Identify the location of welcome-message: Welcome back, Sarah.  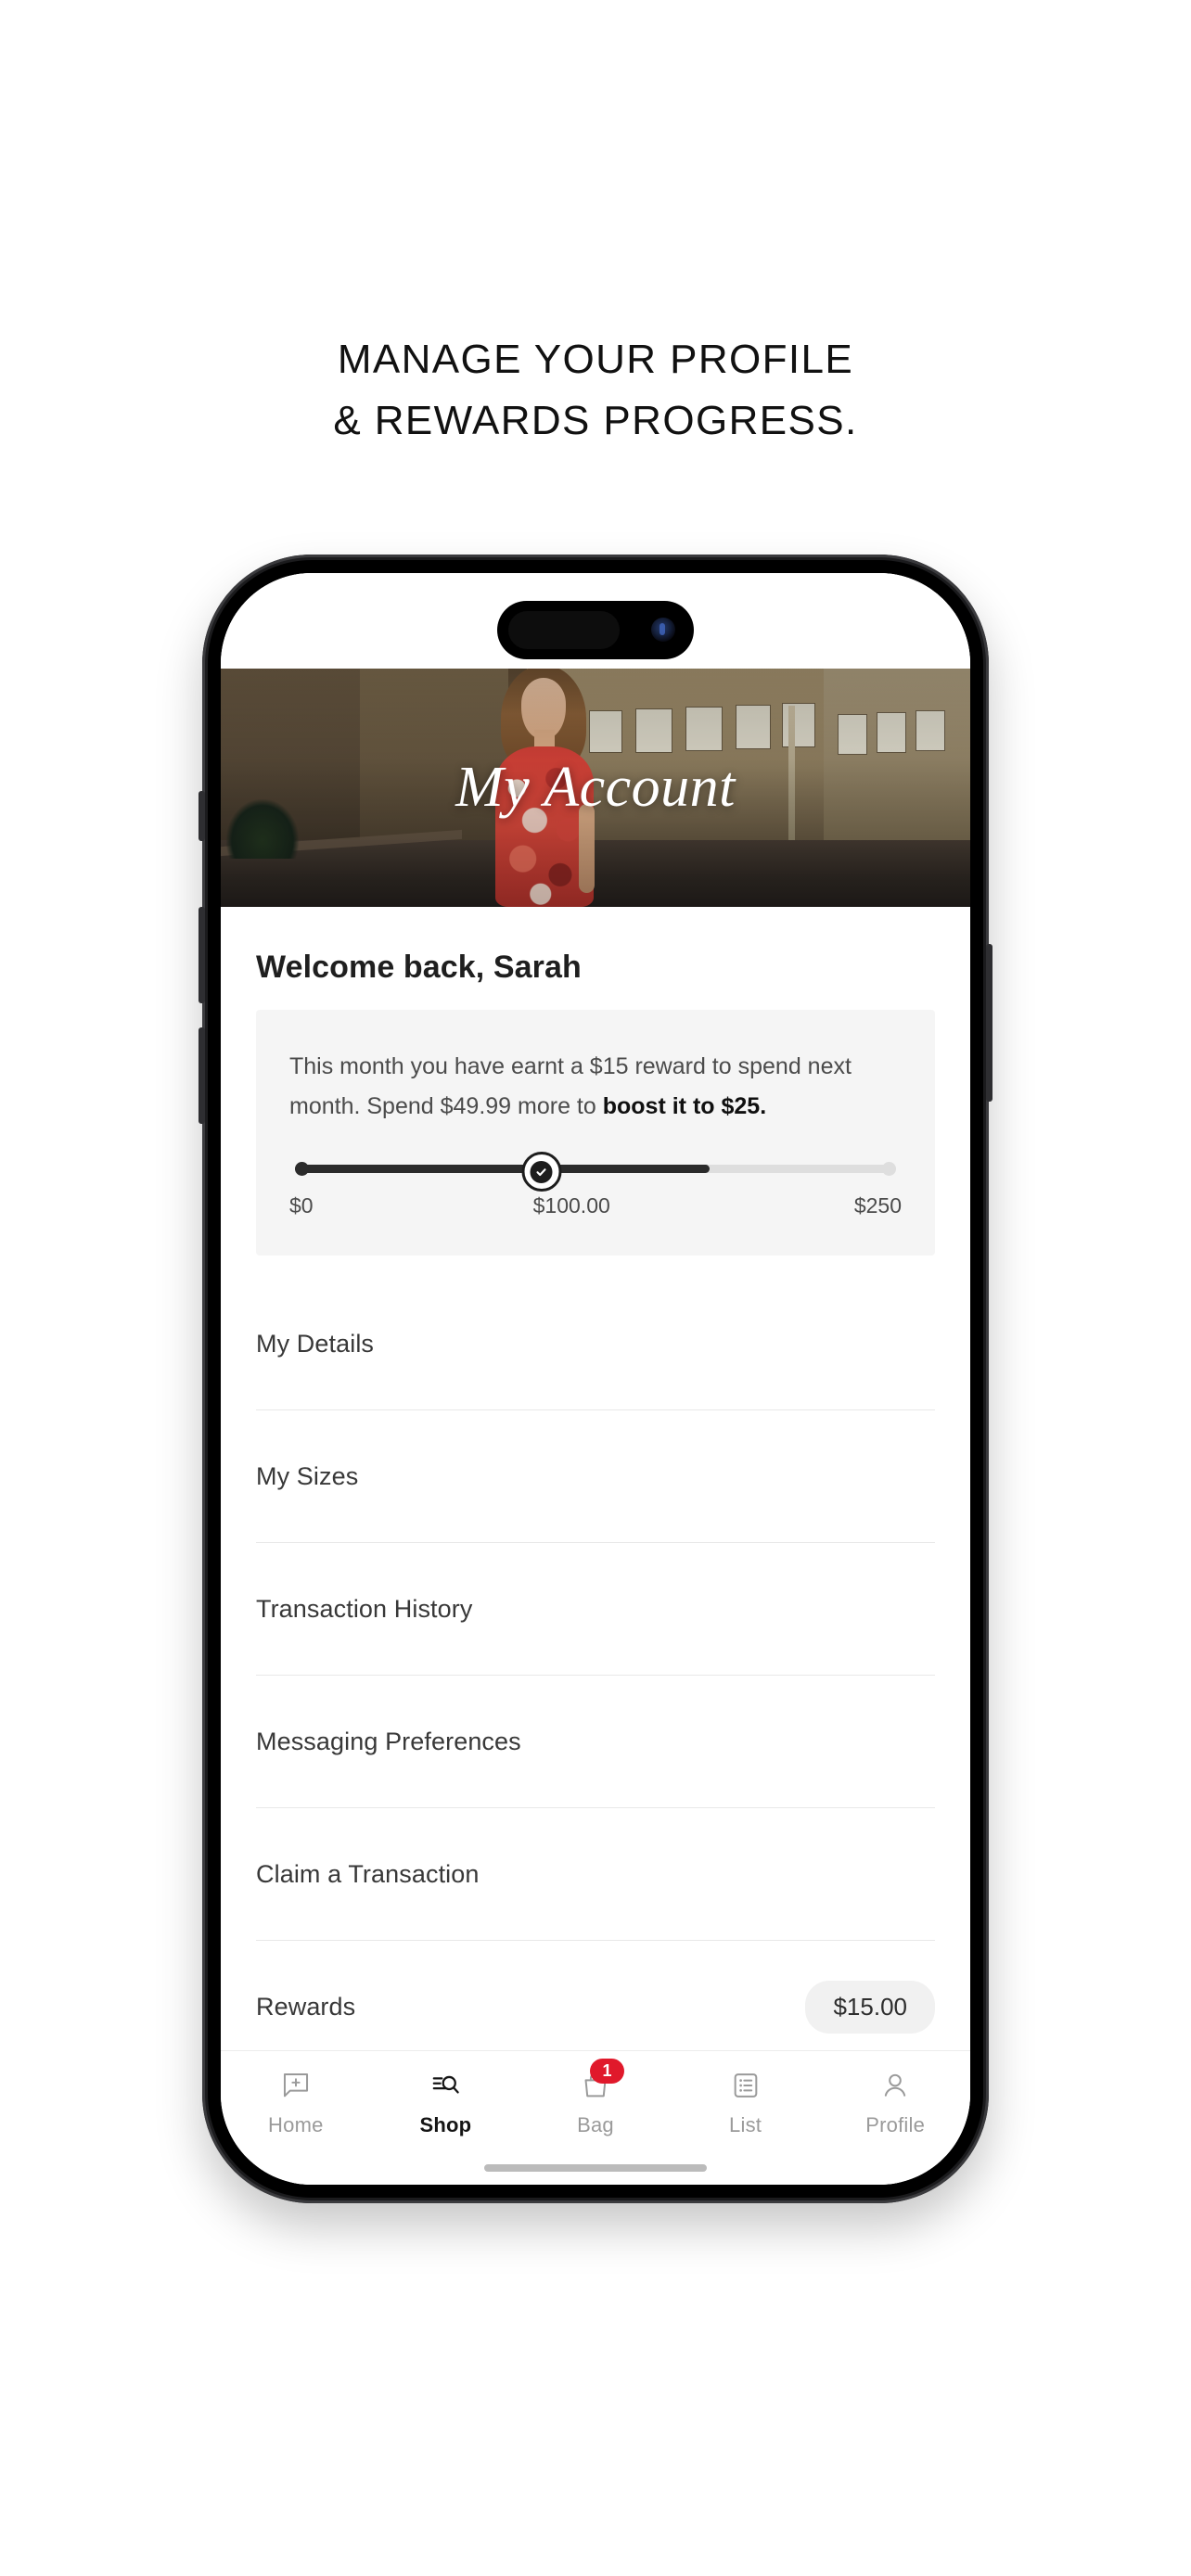
(419, 968).